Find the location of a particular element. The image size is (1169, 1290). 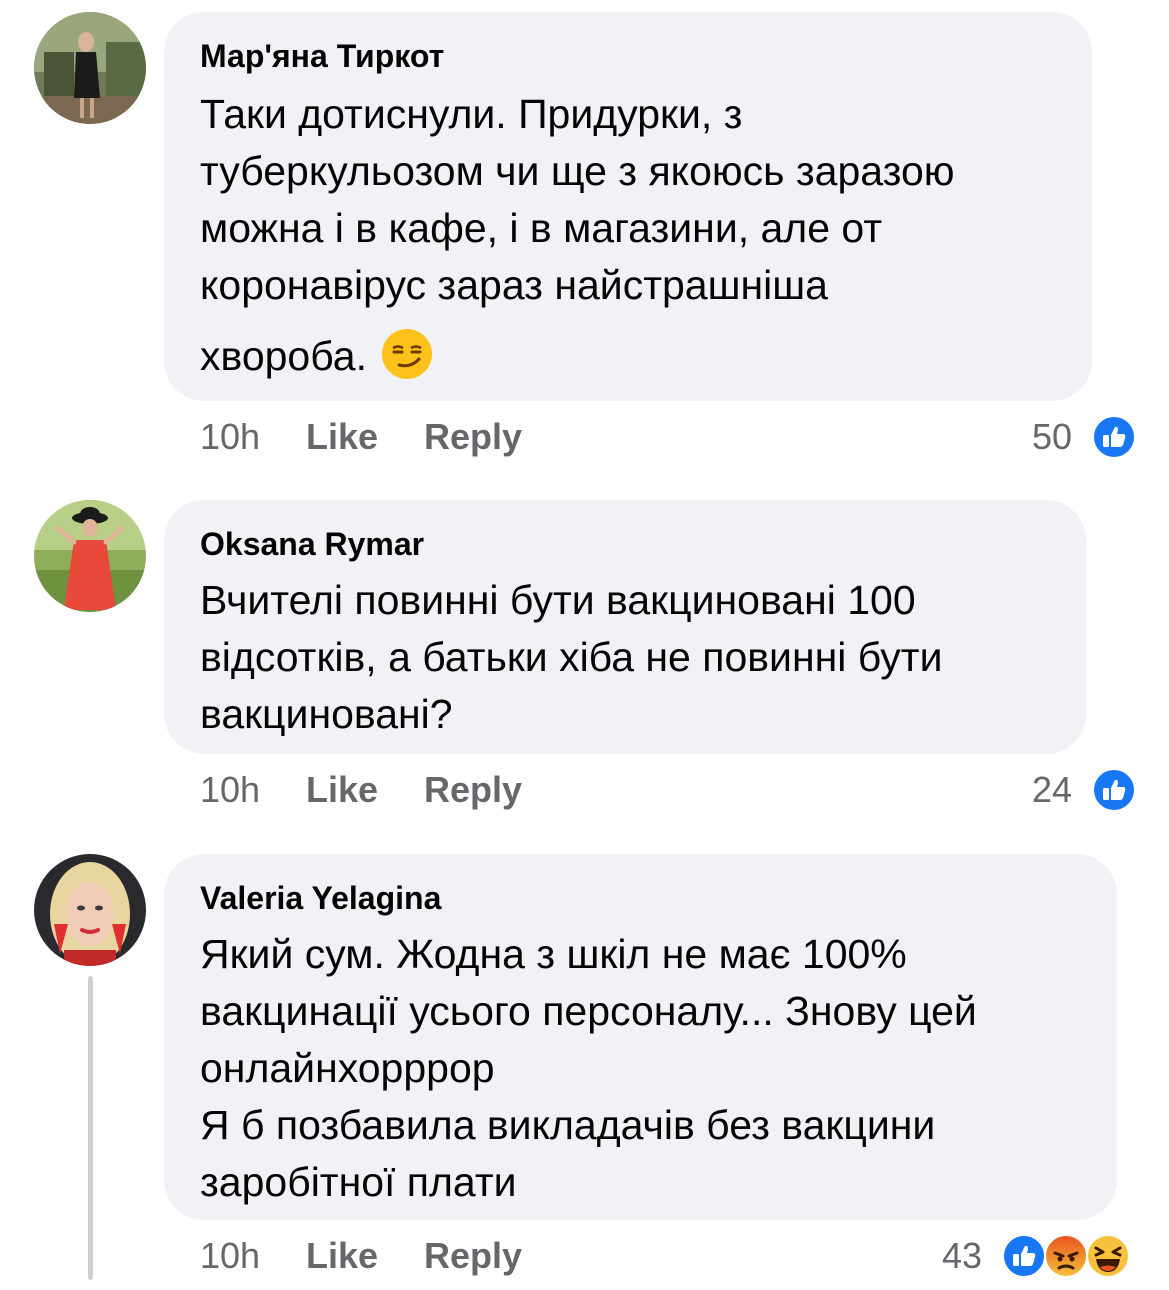

comment-author: Valeria Yelagina is located at coordinates (640, 898).